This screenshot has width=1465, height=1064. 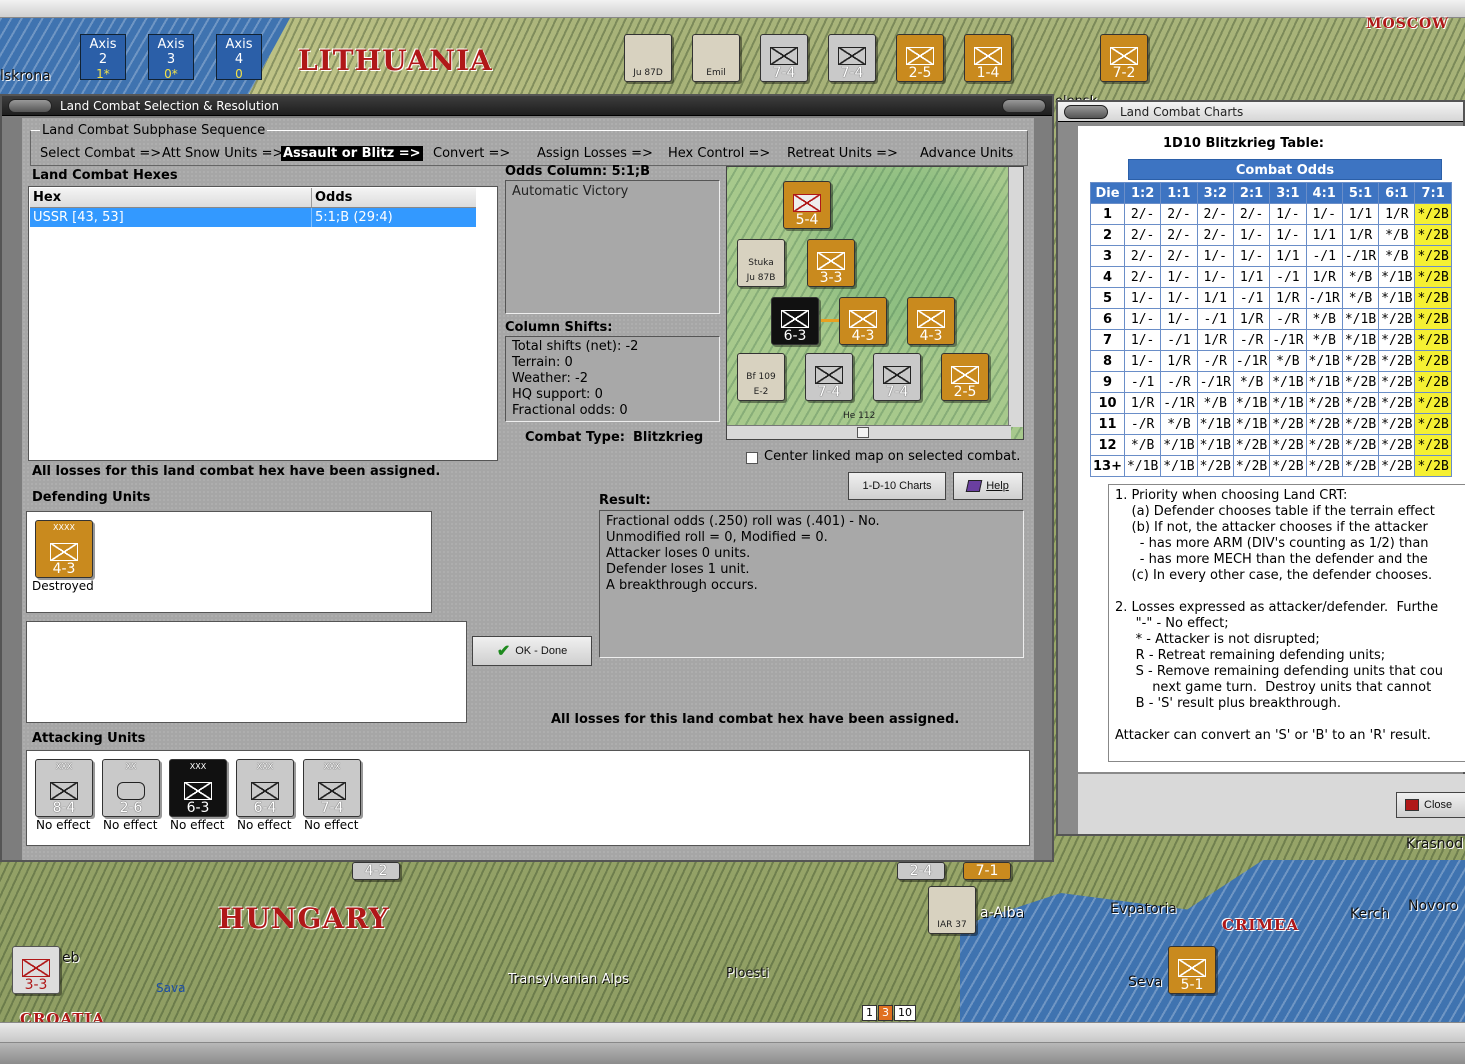 I want to click on axis-box: Axis 3 0*, so click(x=171, y=57).